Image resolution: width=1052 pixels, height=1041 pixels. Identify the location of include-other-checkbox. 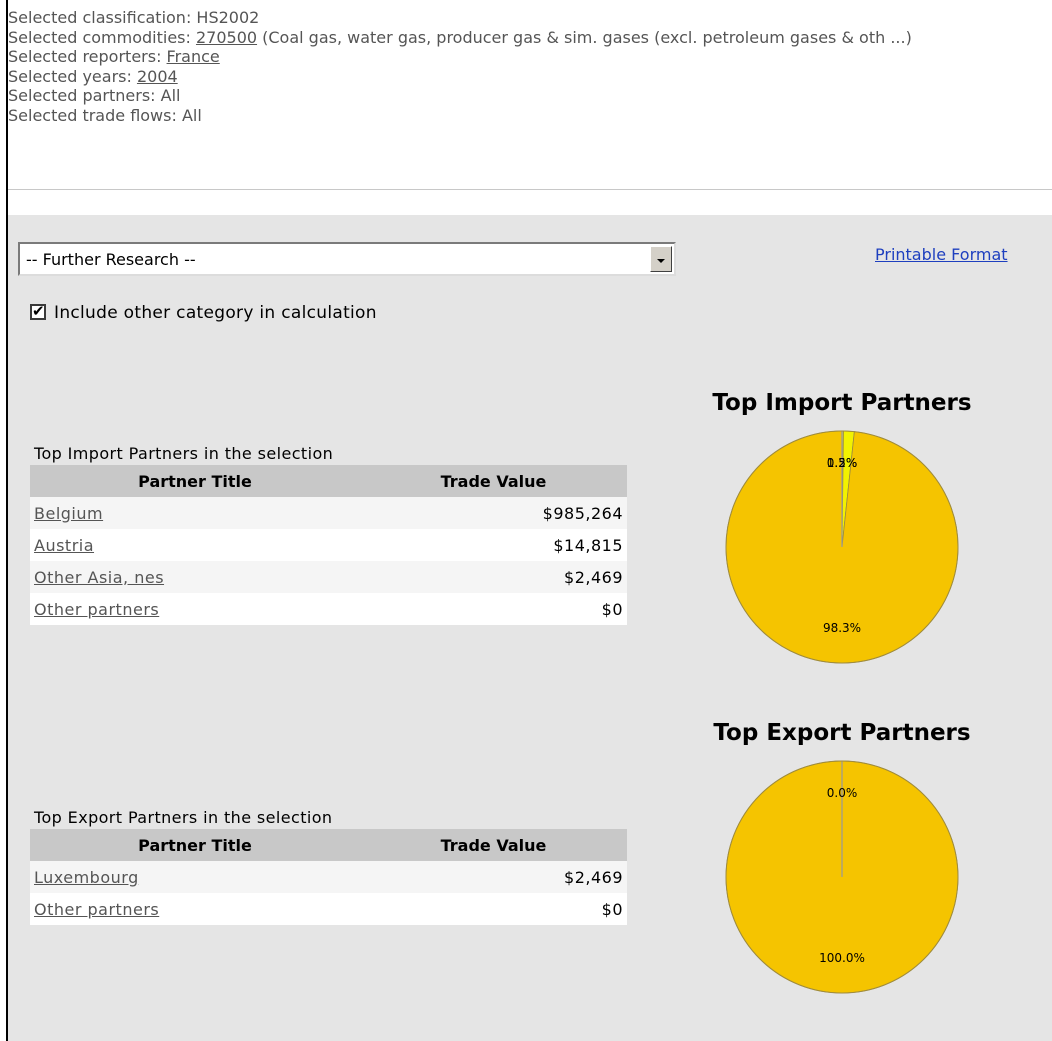
(38, 311).